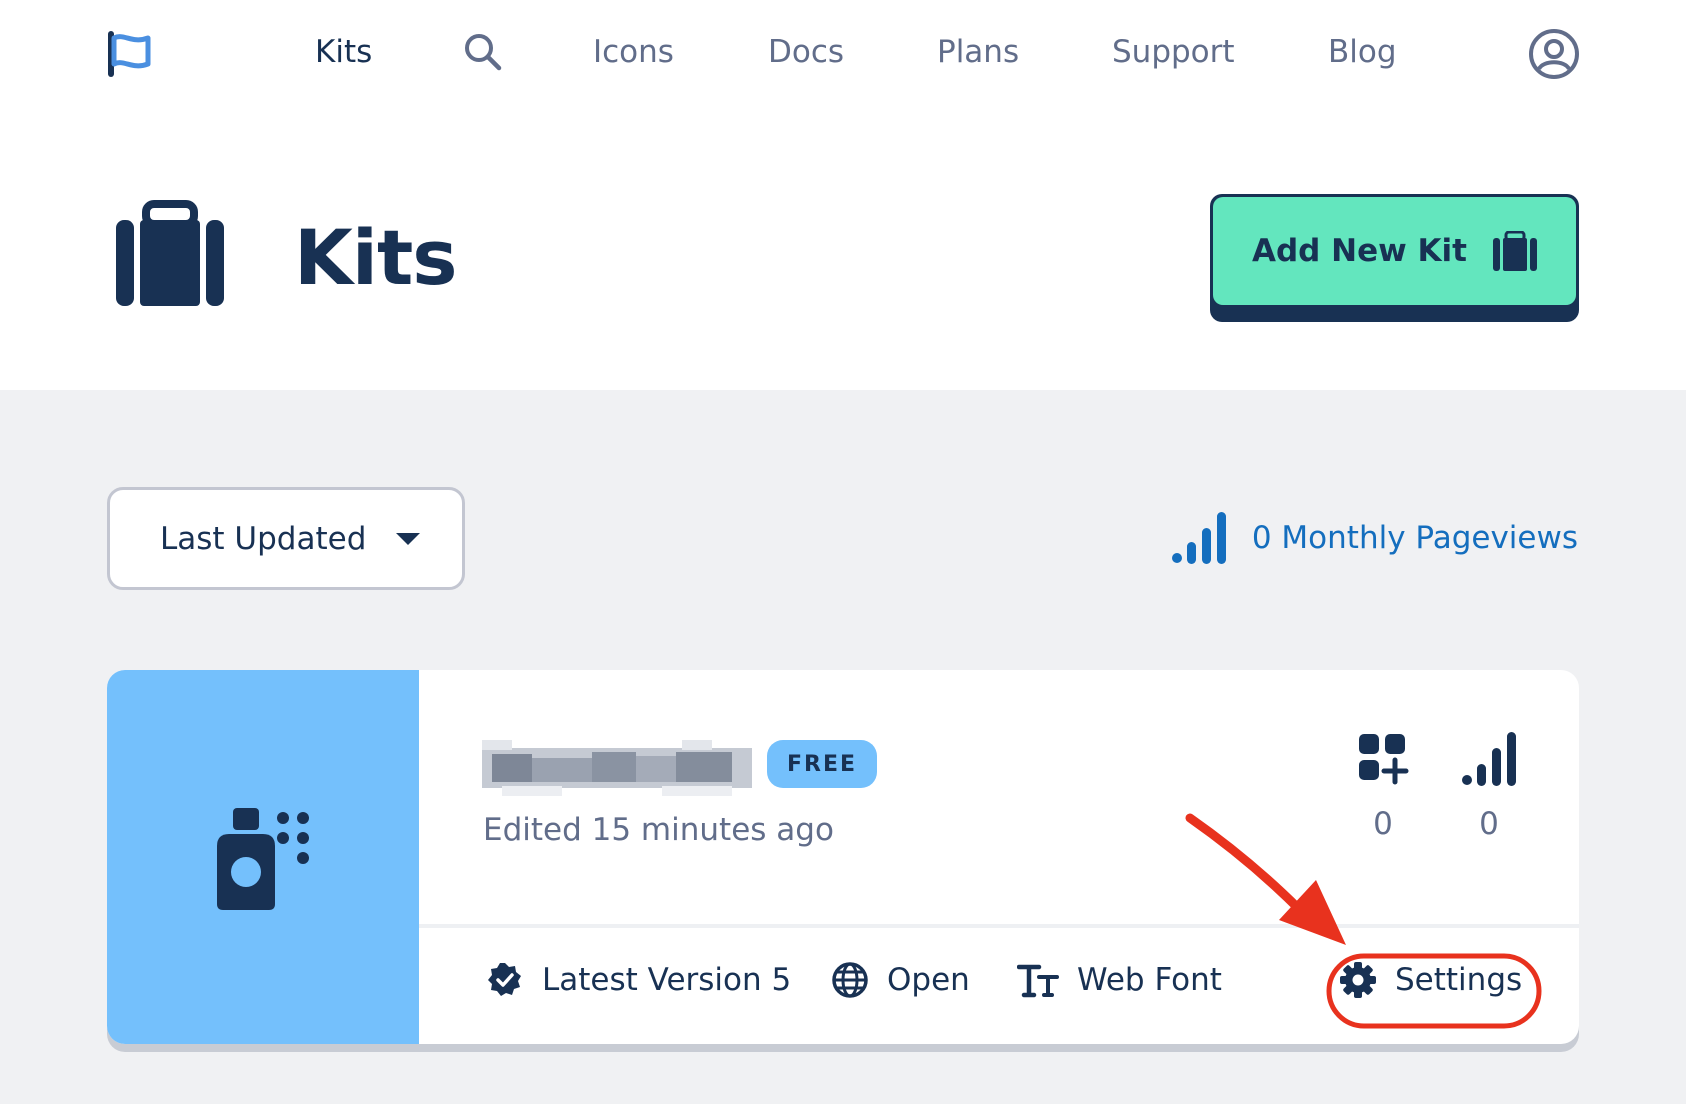  I want to click on top-navigation: Kits Icons Docs Plans Support Blog, so click(843, 55).